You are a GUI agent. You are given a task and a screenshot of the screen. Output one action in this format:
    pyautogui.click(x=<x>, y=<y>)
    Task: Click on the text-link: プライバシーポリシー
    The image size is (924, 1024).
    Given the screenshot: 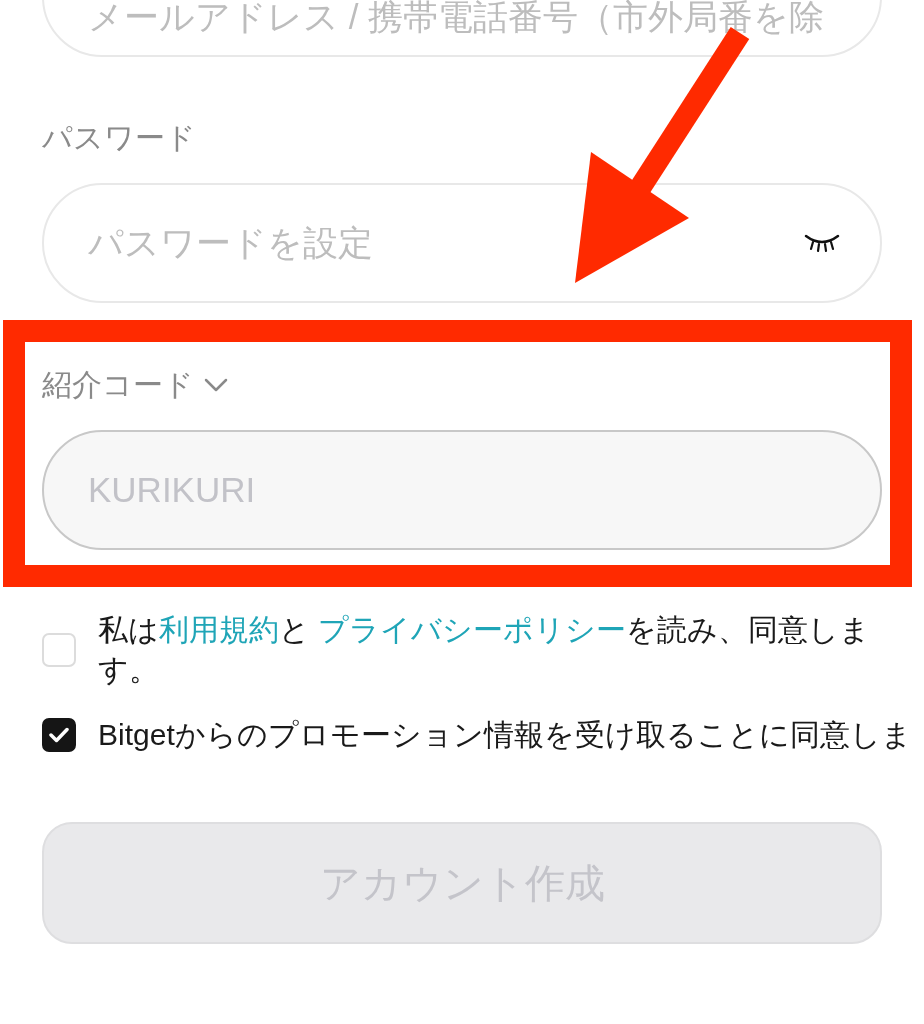 What is the action you would take?
    pyautogui.click(x=472, y=629)
    